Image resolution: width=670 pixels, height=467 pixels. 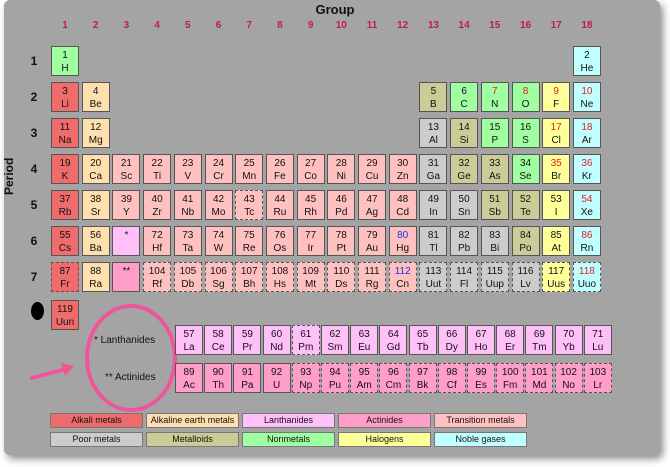 What do you see at coordinates (494, 97) in the screenshot?
I see `element-N: 7N` at bounding box center [494, 97].